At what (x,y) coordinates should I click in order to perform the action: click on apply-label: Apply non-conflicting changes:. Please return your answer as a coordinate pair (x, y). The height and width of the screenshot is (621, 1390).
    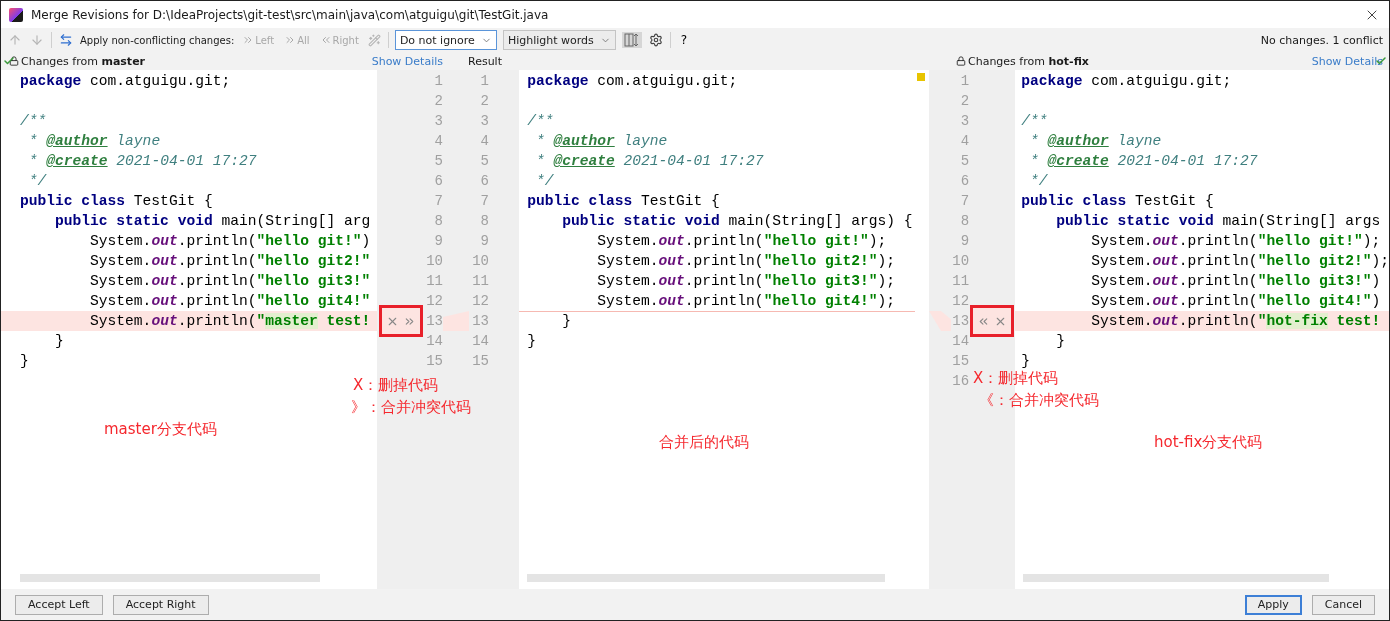
    Looking at the image, I should click on (157, 40).